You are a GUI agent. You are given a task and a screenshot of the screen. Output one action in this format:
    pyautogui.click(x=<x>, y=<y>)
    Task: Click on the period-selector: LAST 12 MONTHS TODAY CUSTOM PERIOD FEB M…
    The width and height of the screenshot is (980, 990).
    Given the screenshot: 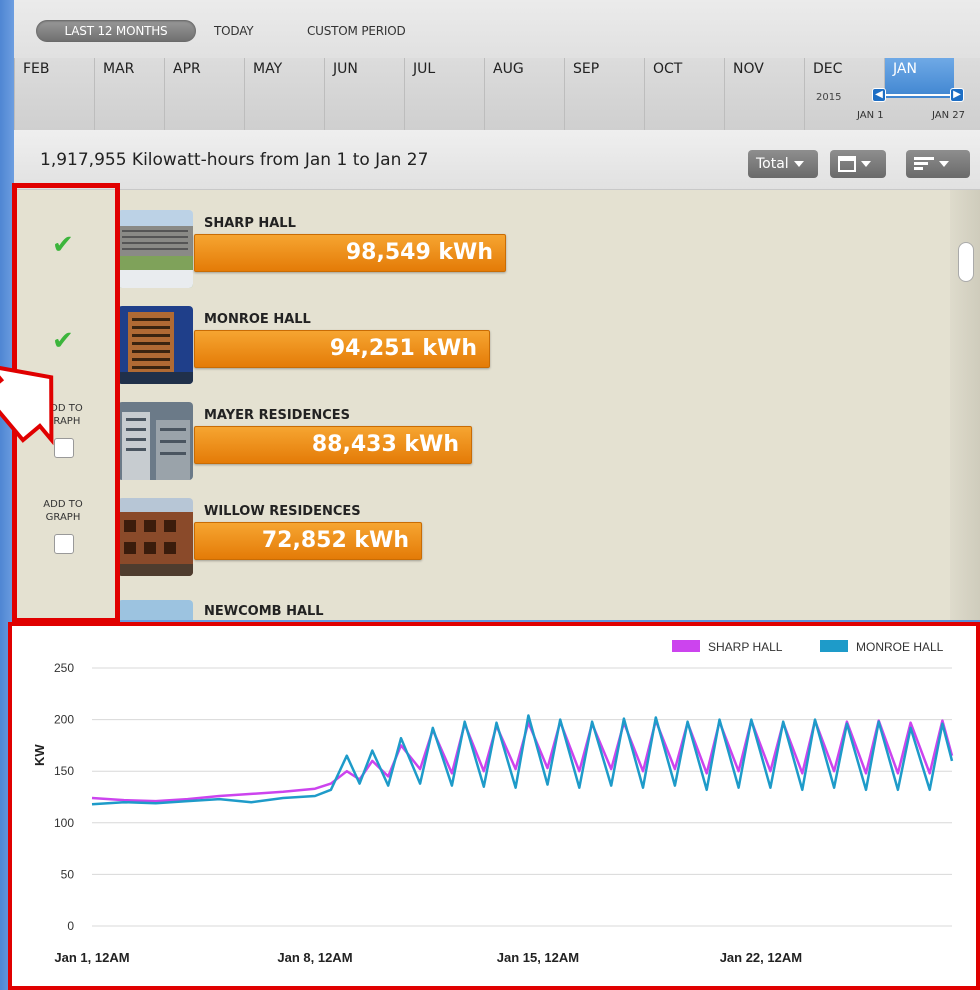 What is the action you would take?
    pyautogui.click(x=497, y=65)
    